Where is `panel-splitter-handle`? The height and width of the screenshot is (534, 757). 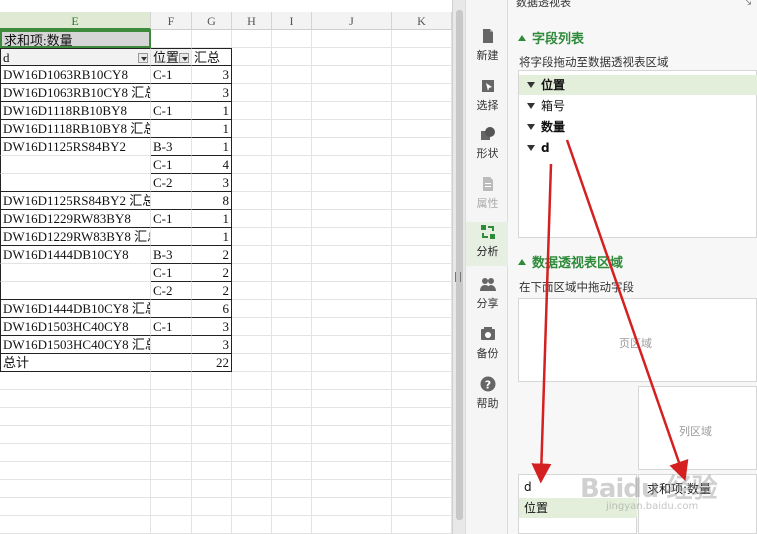 panel-splitter-handle is located at coordinates (458, 277).